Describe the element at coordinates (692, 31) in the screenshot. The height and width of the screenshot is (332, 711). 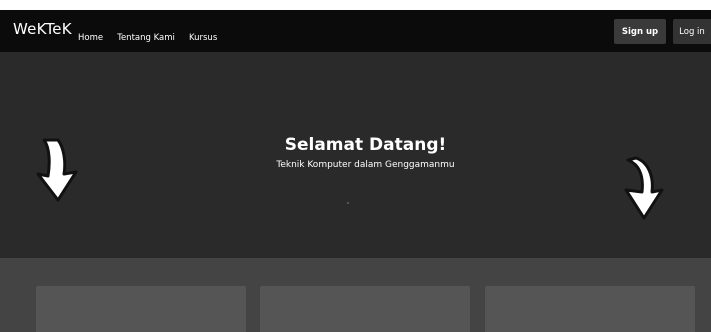
I see `login-button: Log in` at that location.